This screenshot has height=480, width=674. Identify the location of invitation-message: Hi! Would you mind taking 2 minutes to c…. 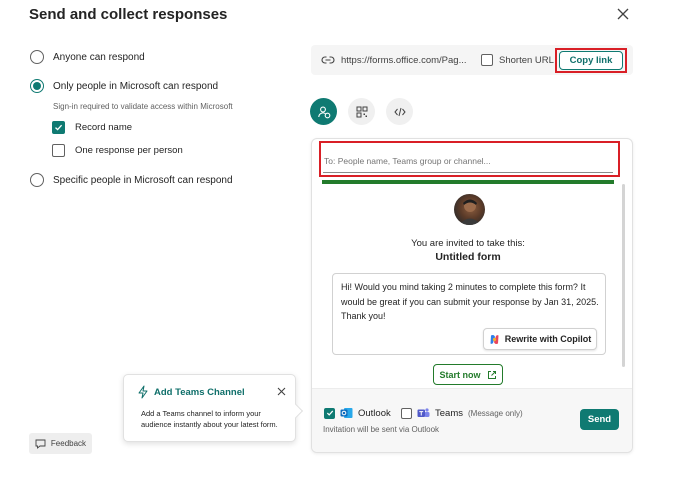
(472, 302).